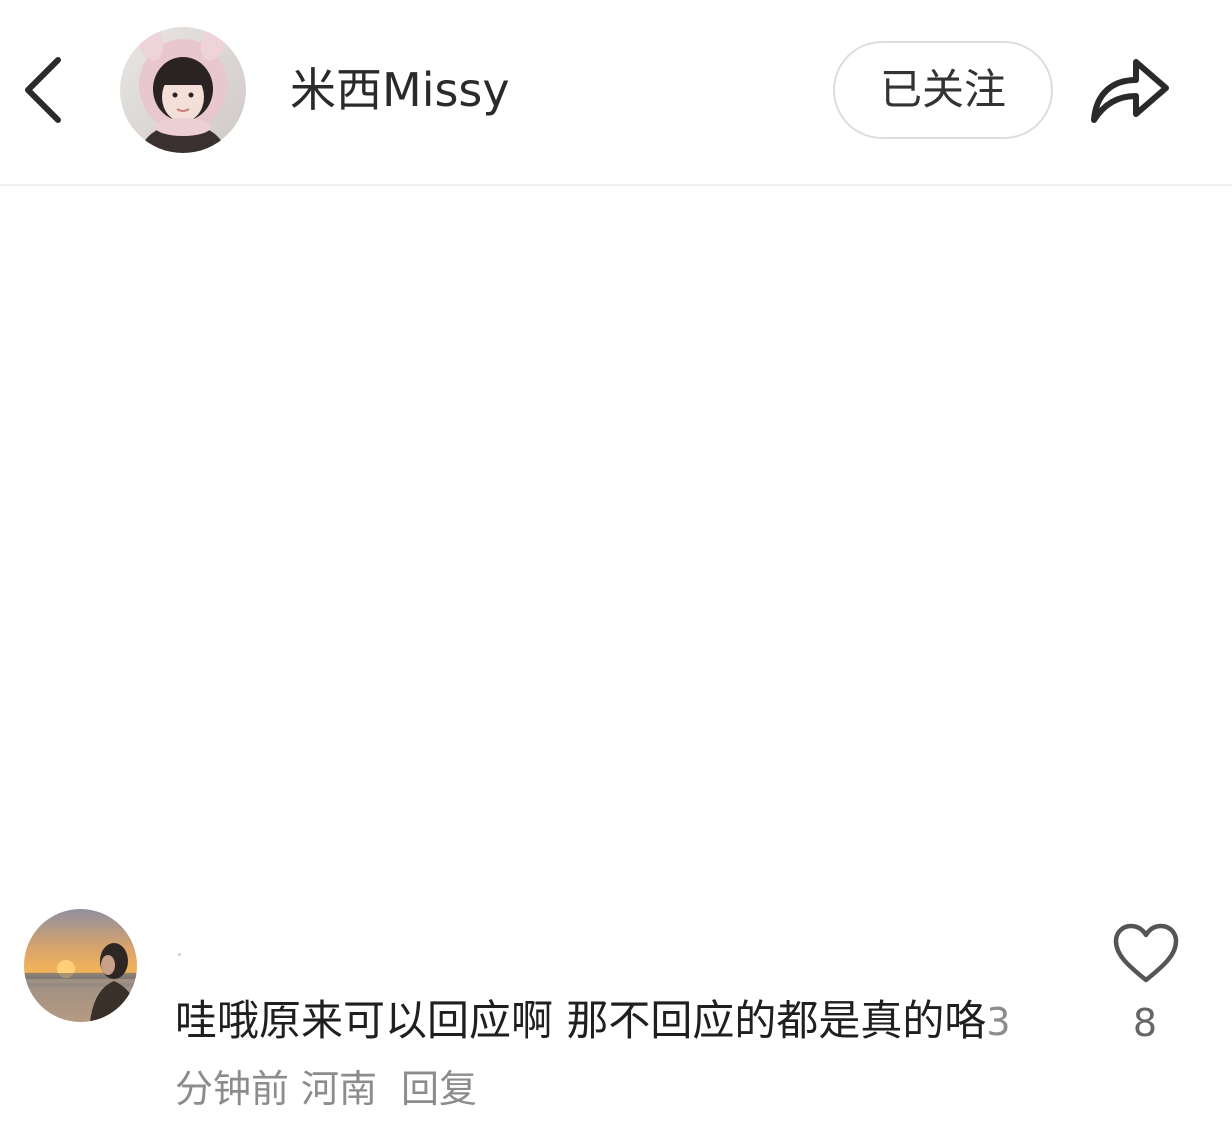 This screenshot has width=1232, height=1145. I want to click on comment-body: 哇哦原来可以回应啊 那不回应的都是真的咯3分钟前 河南 回复, so click(605, 1055).